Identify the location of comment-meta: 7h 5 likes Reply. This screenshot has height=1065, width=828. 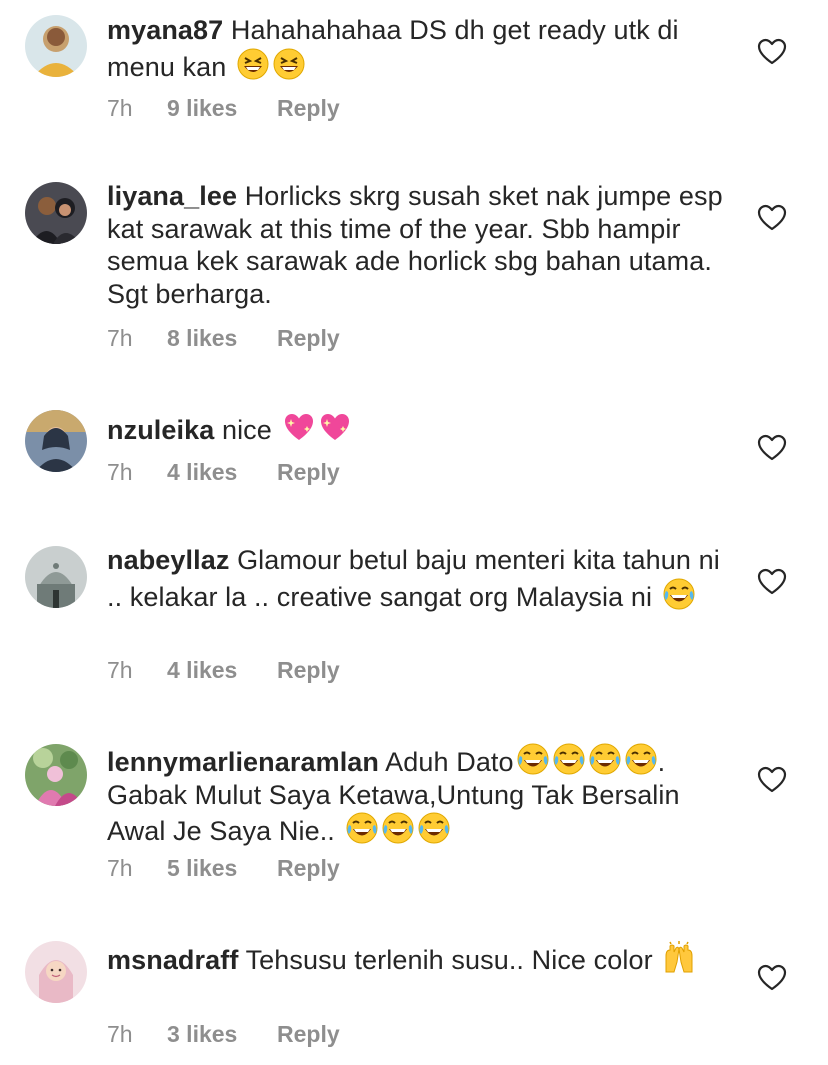
(223, 868).